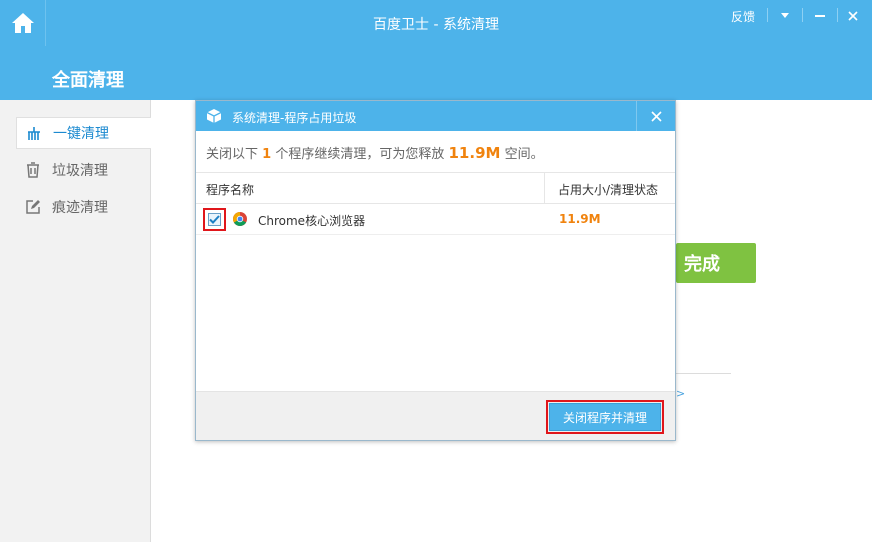 The height and width of the screenshot is (542, 872). I want to click on minimize-button, so click(820, 16).